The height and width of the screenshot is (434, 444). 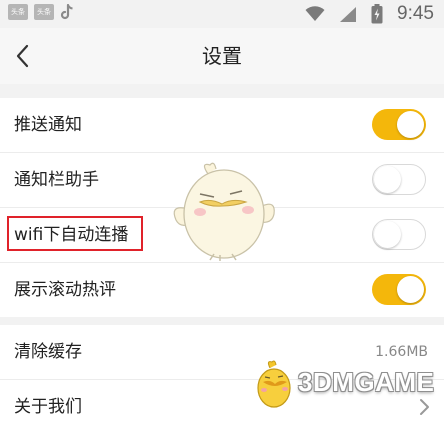 I want to click on watermark-text: 3DMGAME, so click(x=366, y=382).